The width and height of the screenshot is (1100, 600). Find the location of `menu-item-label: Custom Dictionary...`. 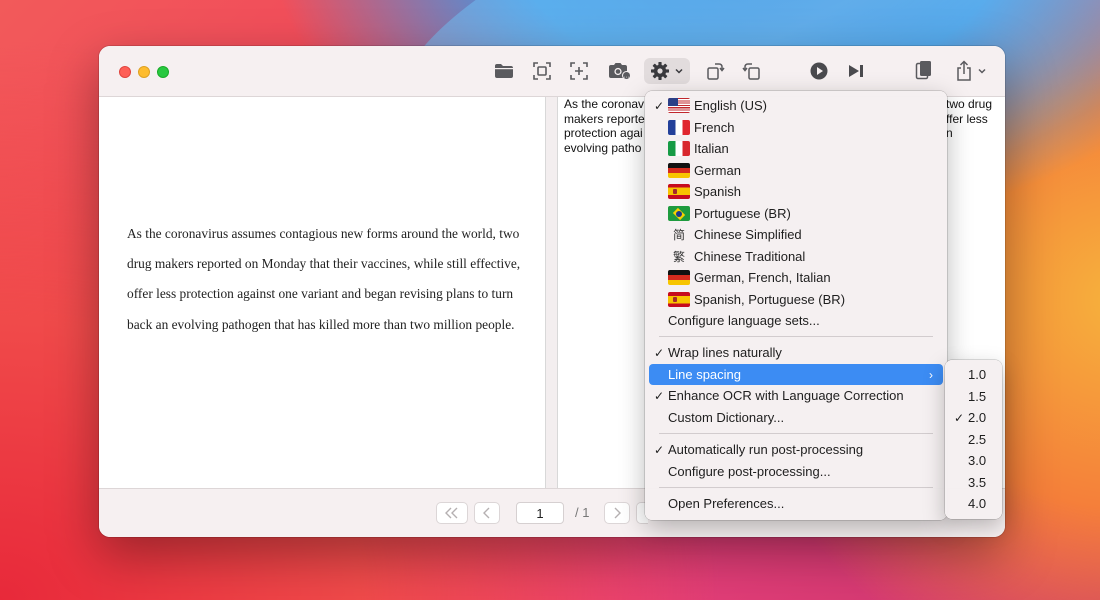

menu-item-label: Custom Dictionary... is located at coordinates (726, 417).